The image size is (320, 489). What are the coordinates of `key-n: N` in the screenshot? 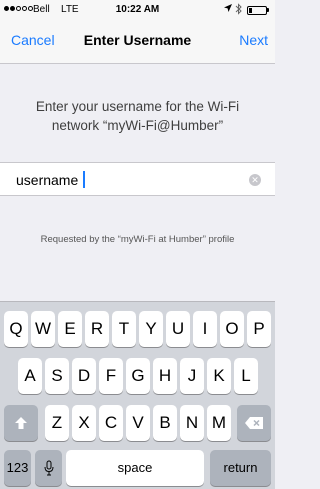 It's located at (192, 423).